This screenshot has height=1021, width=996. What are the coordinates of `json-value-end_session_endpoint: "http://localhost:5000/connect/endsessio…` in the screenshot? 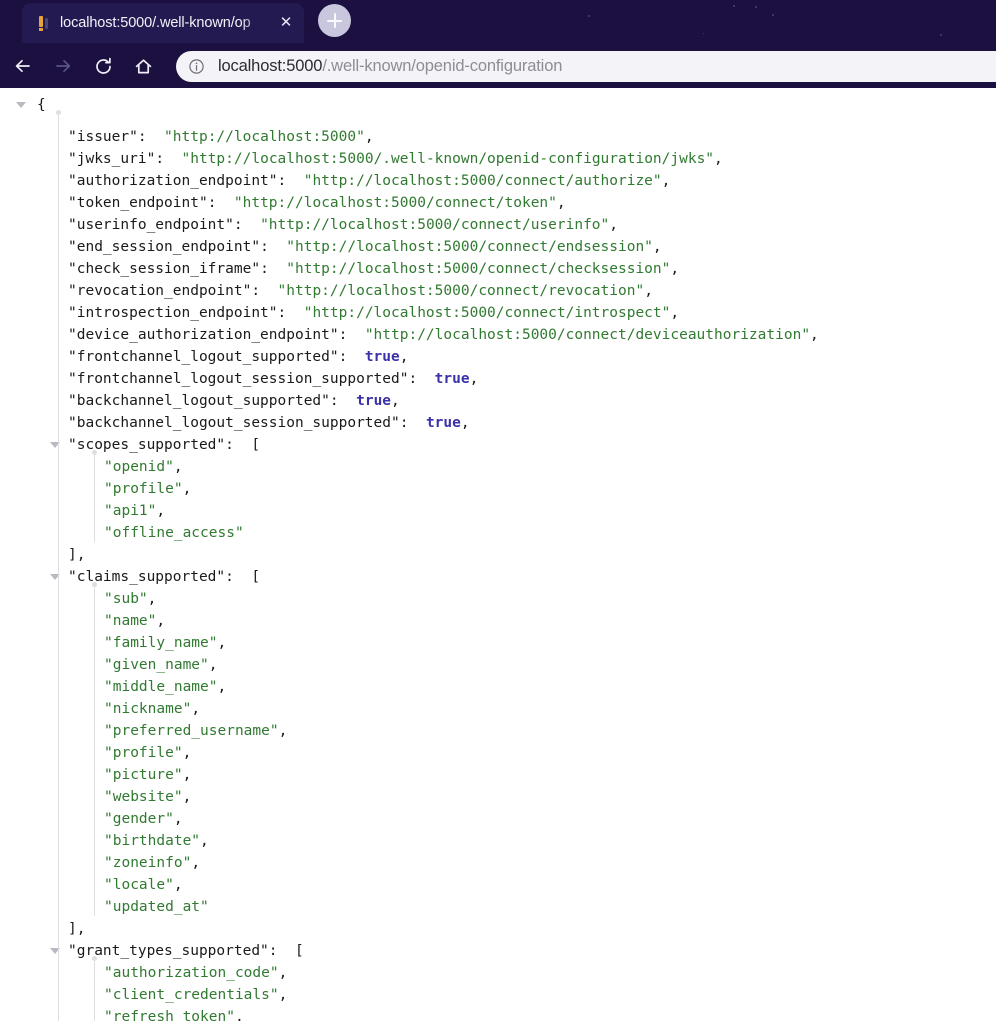 It's located at (469, 247).